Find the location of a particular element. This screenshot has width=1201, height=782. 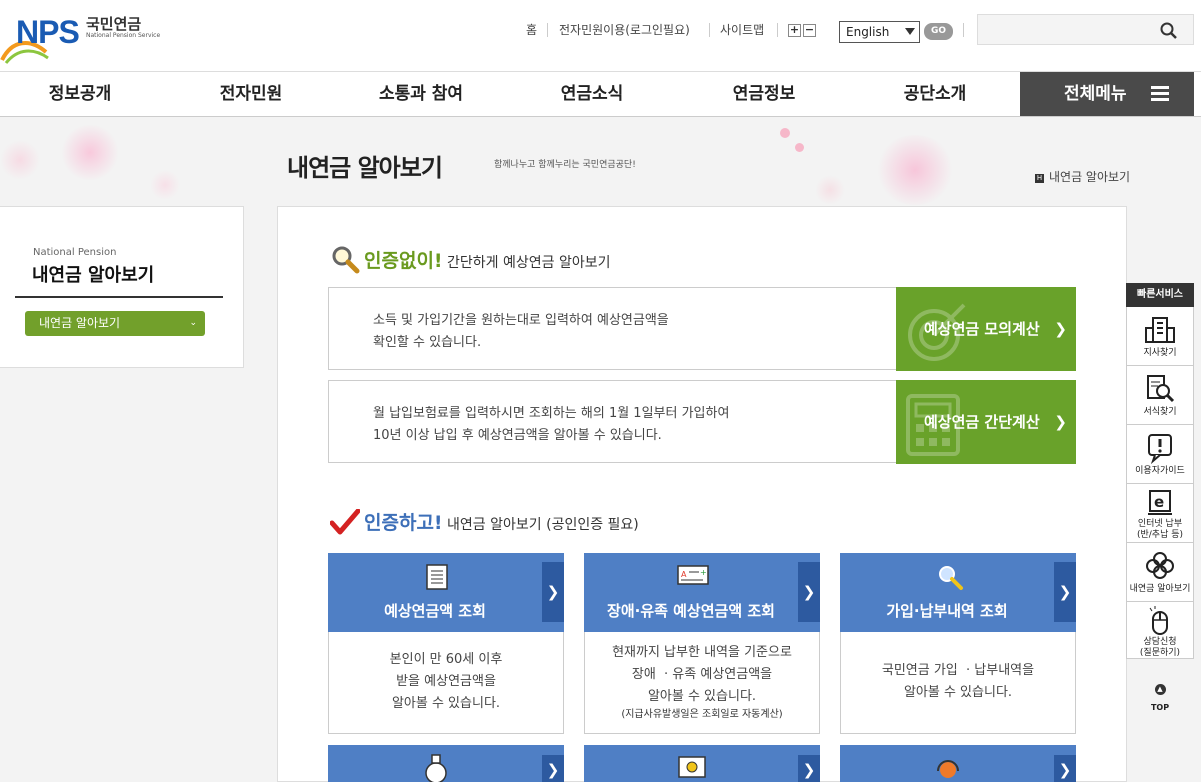

hamburger-icon is located at coordinates (1160, 94).